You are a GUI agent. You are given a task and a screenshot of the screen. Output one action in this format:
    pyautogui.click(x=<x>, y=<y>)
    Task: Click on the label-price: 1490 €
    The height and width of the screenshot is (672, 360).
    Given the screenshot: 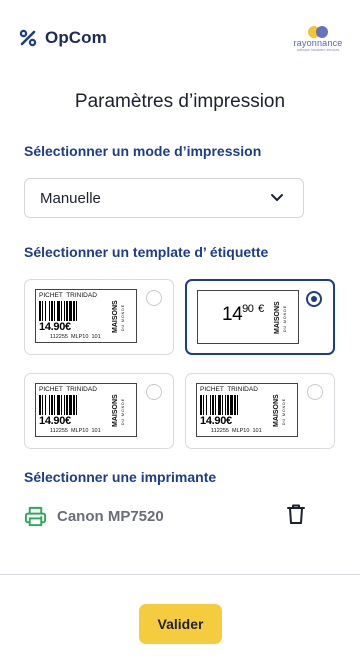 What is the action you would take?
    pyautogui.click(x=243, y=314)
    